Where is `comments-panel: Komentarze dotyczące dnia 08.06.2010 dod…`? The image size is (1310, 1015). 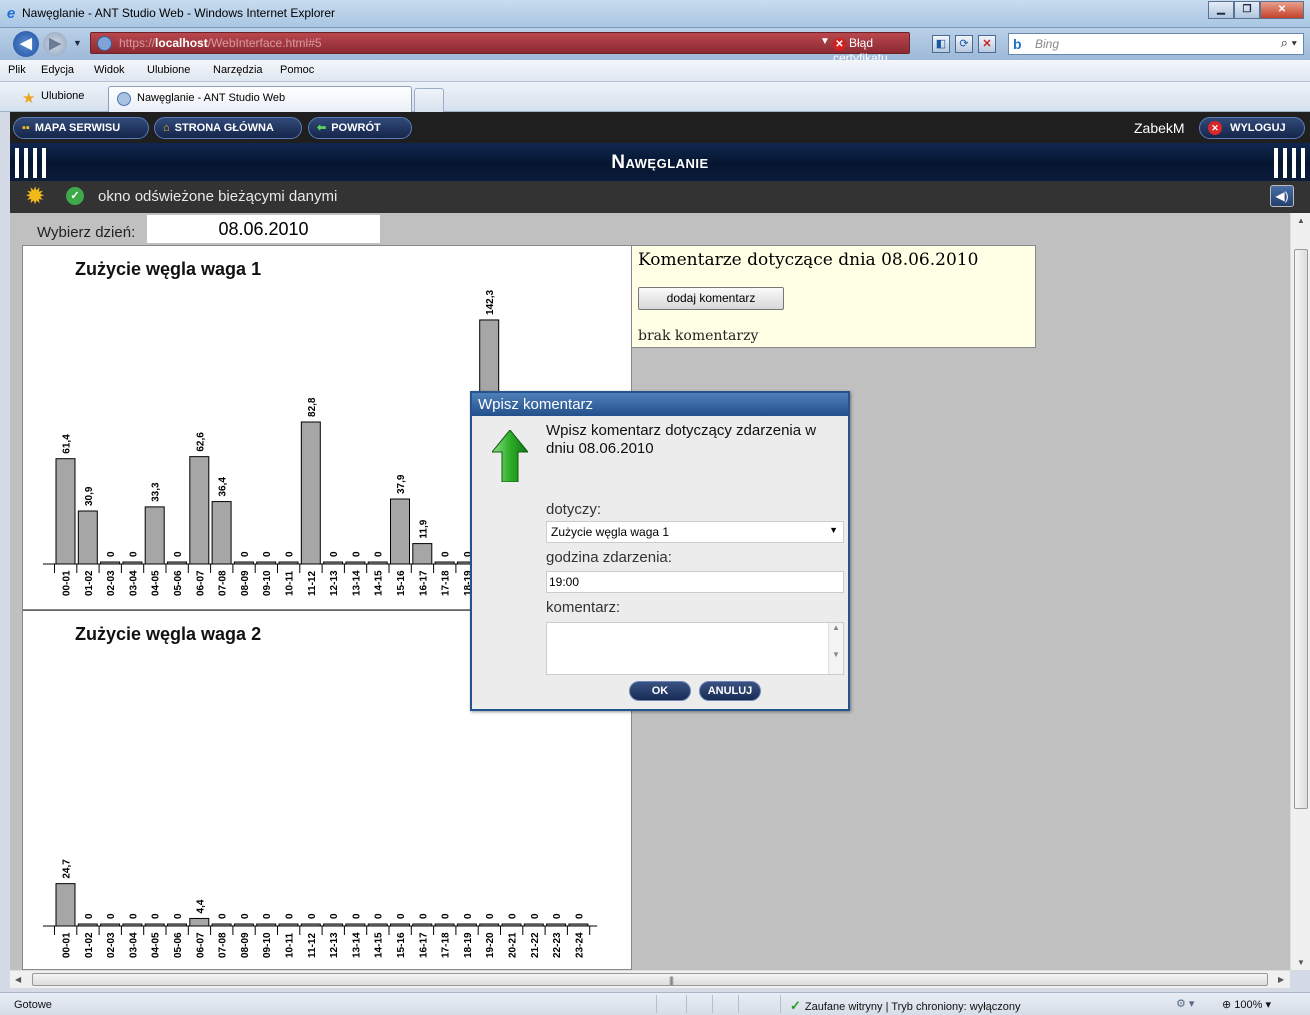 comments-panel: Komentarze dotyczące dnia 08.06.2010 dod… is located at coordinates (833, 296).